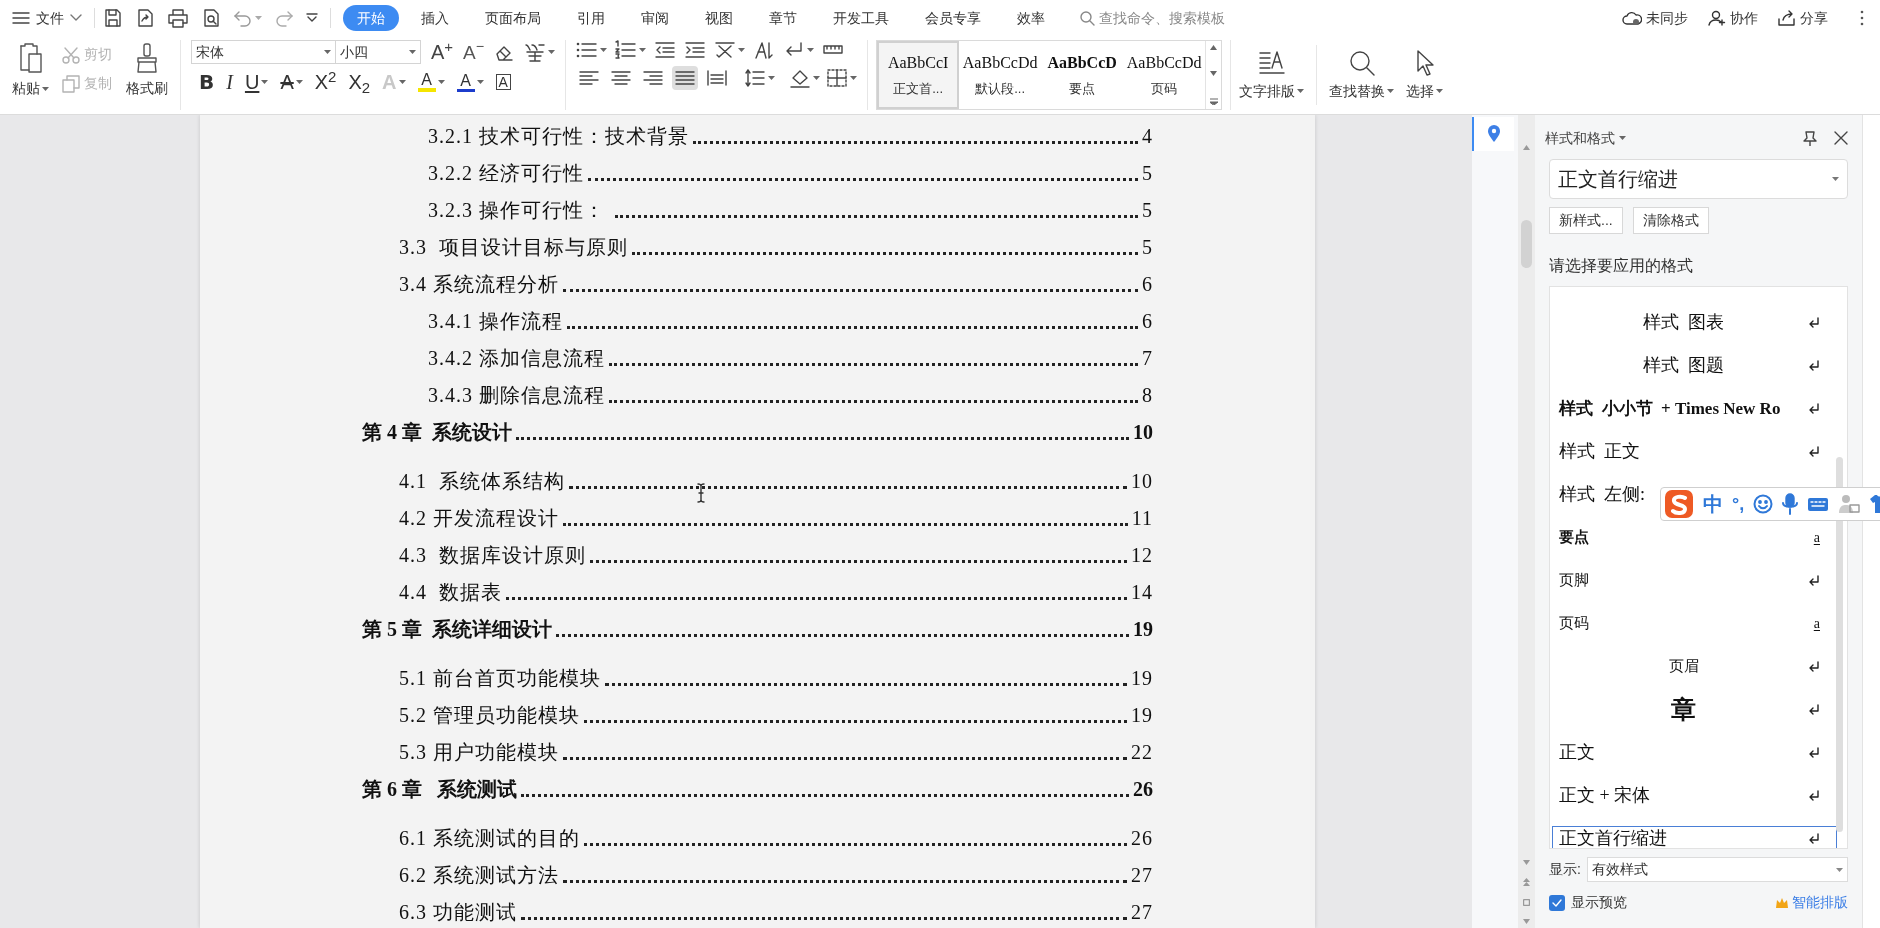 This screenshot has height=928, width=1880. What do you see at coordinates (1142, 518) in the screenshot?
I see `page-number: 11` at bounding box center [1142, 518].